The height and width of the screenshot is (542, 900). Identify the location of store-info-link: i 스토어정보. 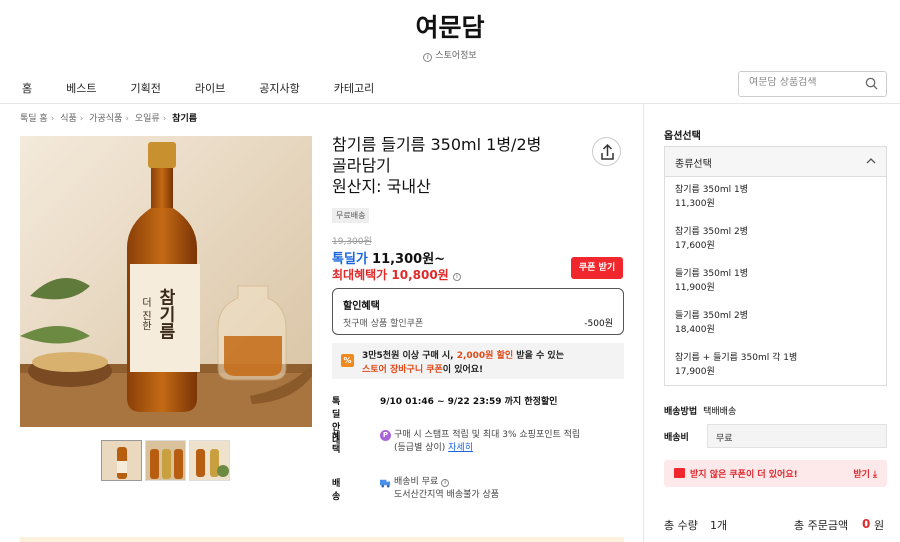
(450, 55).